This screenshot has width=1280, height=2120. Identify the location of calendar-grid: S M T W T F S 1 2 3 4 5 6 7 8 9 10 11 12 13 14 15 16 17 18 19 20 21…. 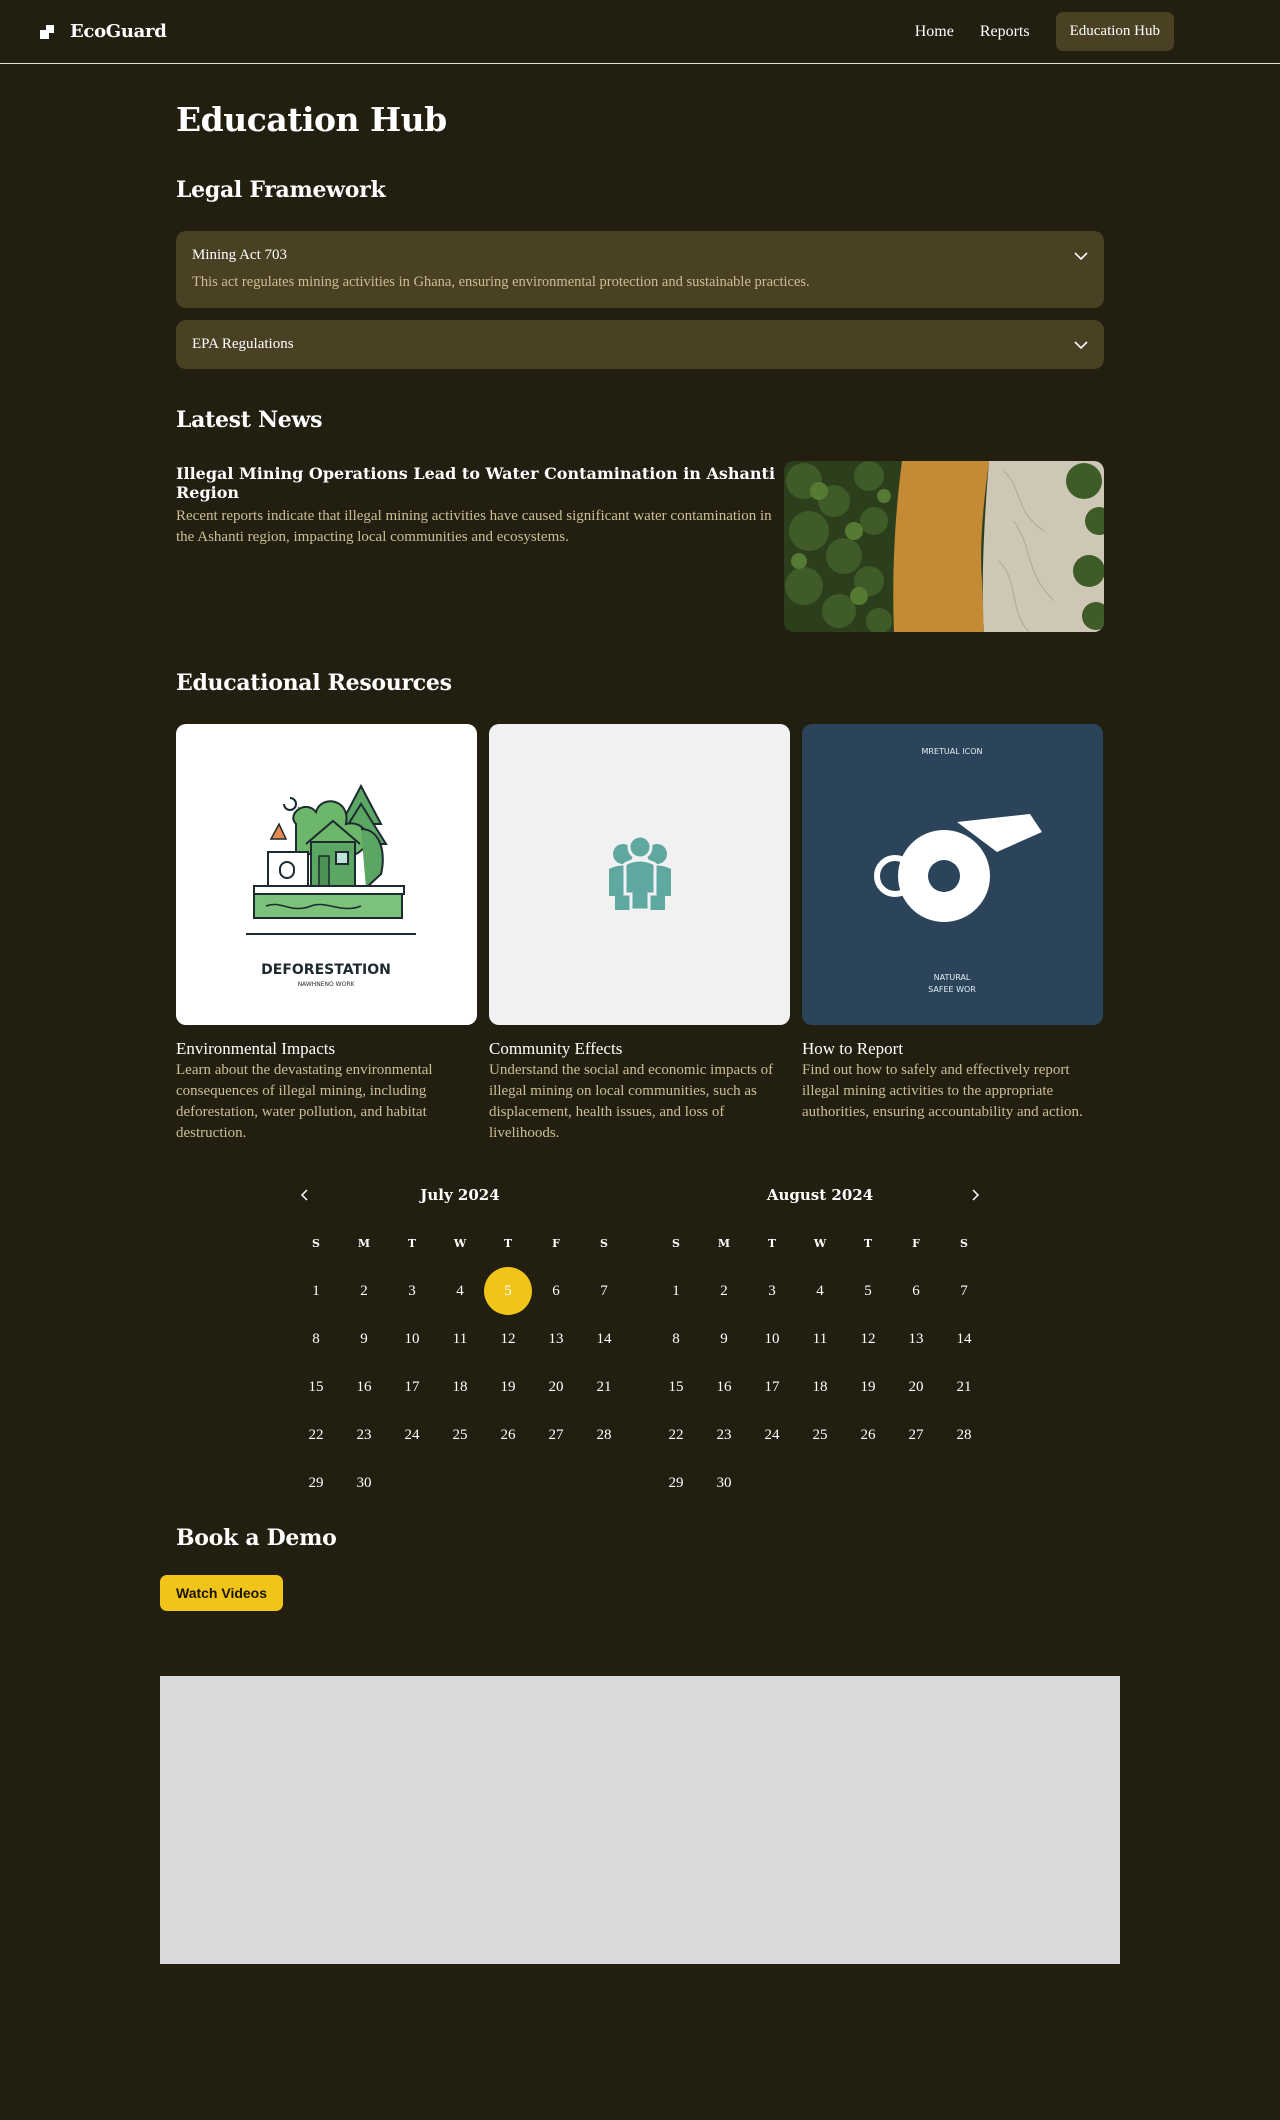
(460, 1363).